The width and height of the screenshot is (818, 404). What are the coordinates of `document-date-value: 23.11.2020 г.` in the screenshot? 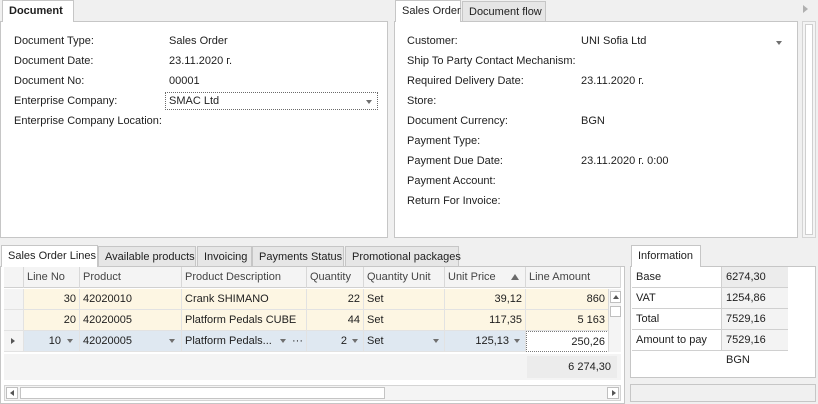 It's located at (200, 61).